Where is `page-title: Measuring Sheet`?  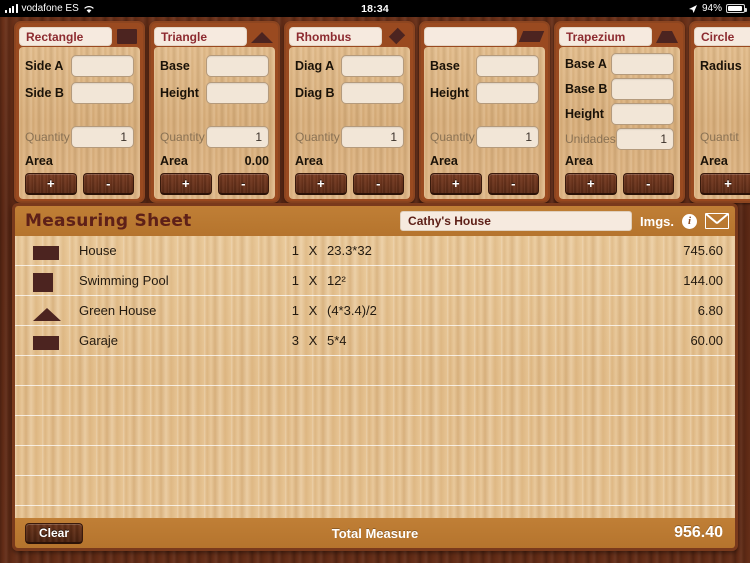
page-title: Measuring Sheet is located at coordinates (108, 221).